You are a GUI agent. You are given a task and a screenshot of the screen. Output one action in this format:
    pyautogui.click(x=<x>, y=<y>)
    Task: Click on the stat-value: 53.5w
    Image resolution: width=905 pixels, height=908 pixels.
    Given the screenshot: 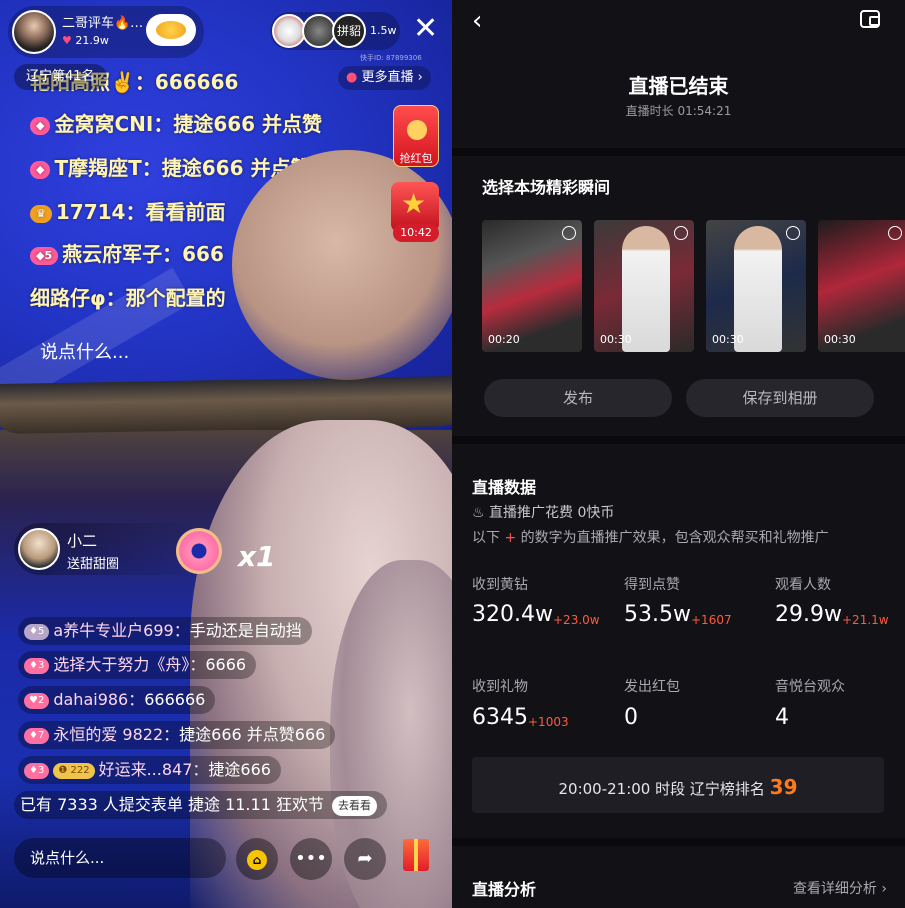 What is the action you would take?
    pyautogui.click(x=657, y=614)
    